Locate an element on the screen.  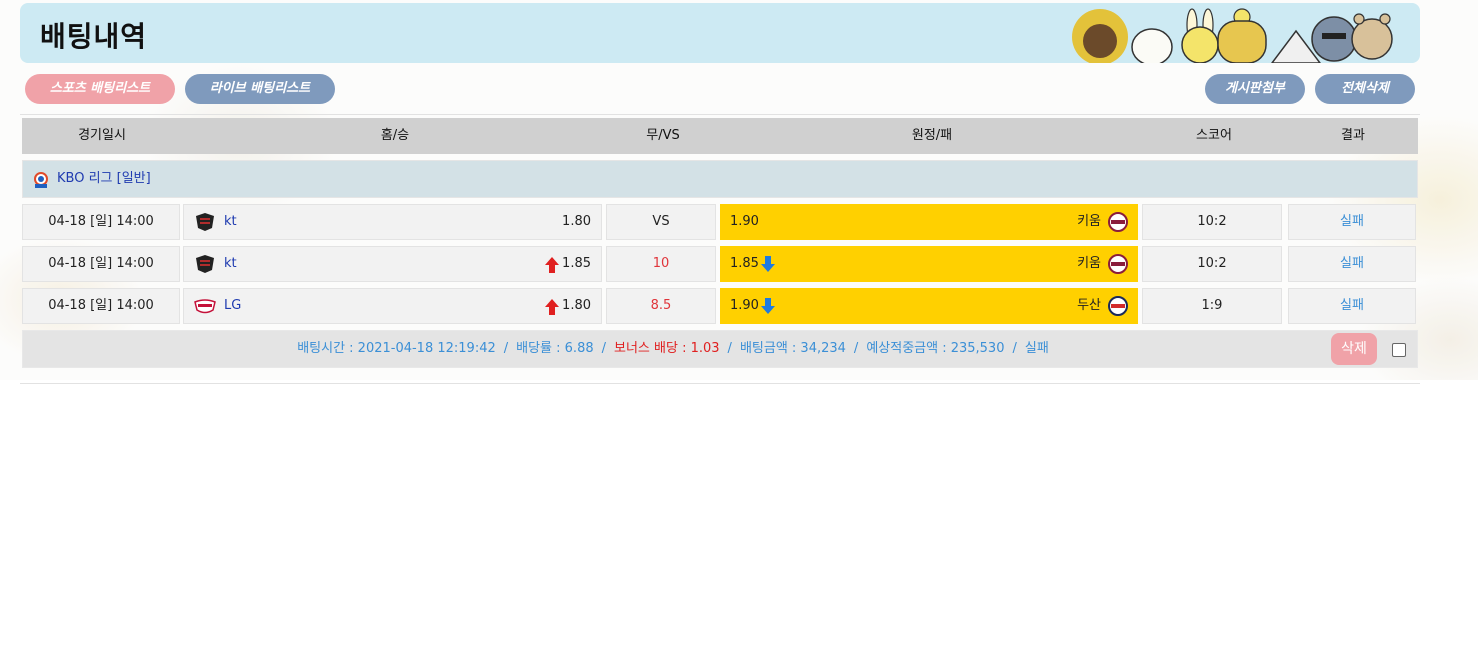
character-illustration-icon is located at coordinates (1232, 35).